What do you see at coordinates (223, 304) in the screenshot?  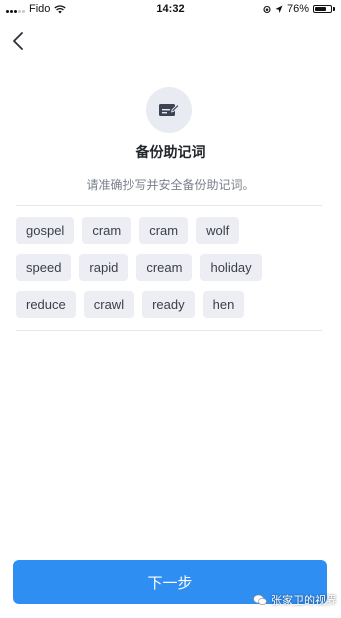 I see `mnemonic-word: hen` at bounding box center [223, 304].